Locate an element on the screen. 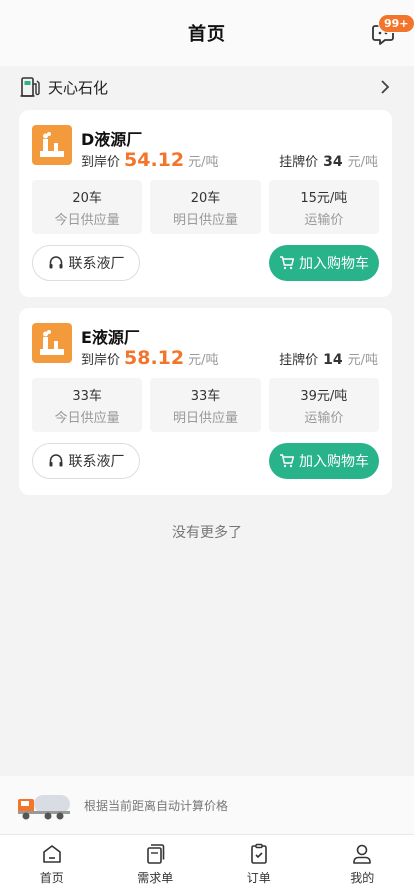 This screenshot has height=896, width=414. distance-banner: 根据当前距离自动计算价格 is located at coordinates (207, 805).